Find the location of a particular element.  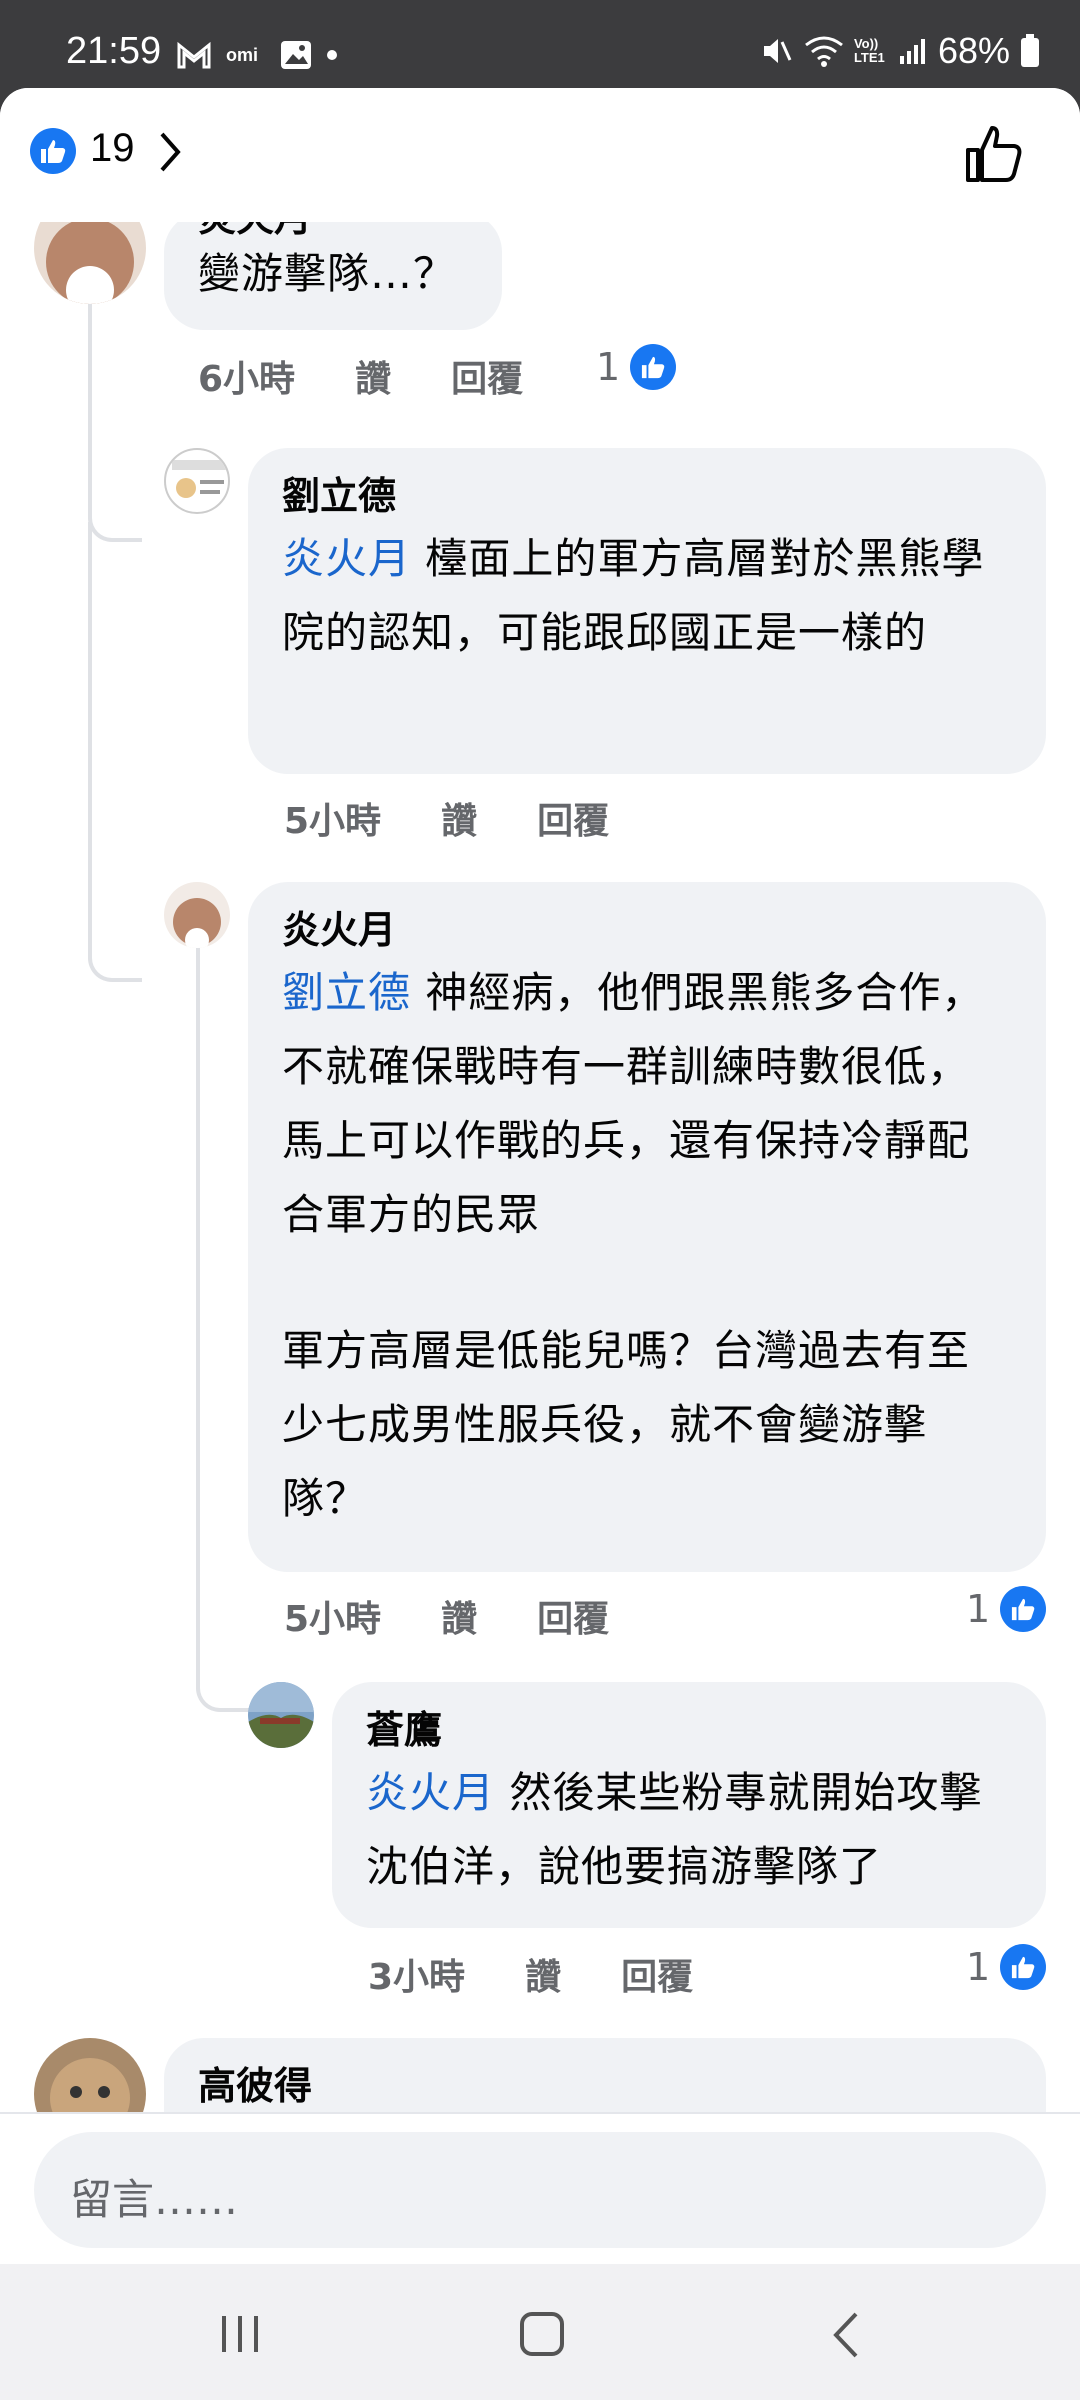

comment-text: 變游擊隊…？ is located at coordinates (327, 273).